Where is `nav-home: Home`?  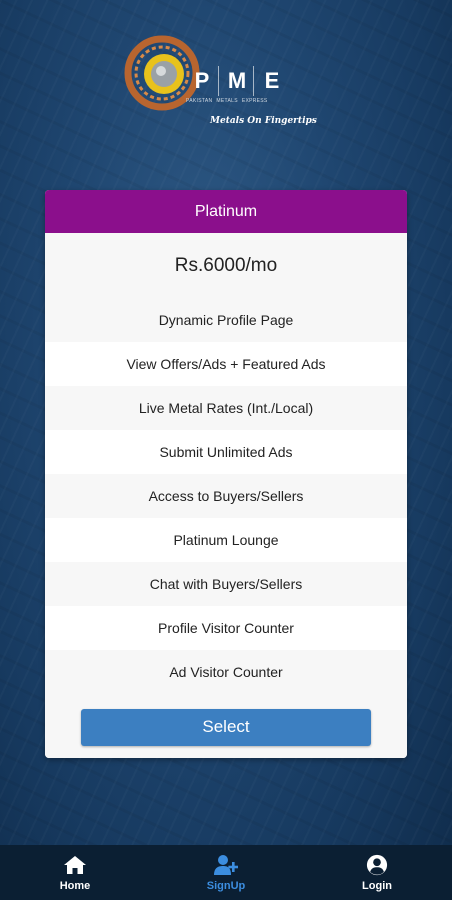
nav-home: Home is located at coordinates (75, 872).